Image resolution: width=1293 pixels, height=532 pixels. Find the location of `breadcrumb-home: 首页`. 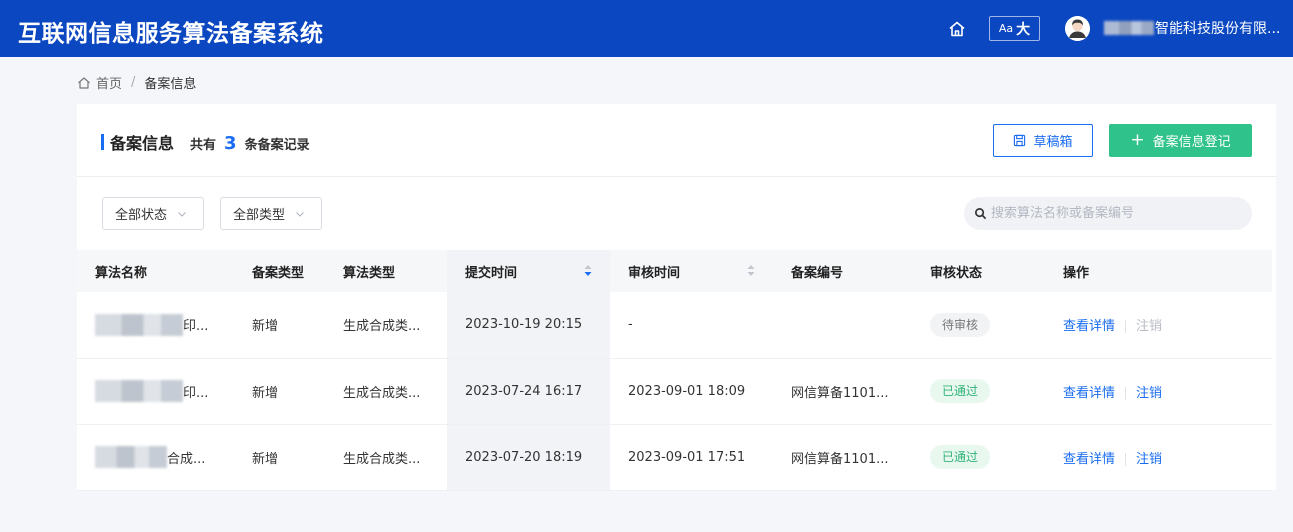

breadcrumb-home: 首页 is located at coordinates (109, 82).